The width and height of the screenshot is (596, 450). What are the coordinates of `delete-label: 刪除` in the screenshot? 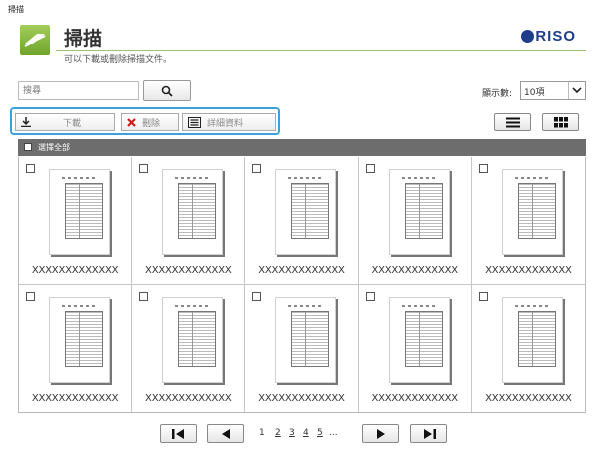 It's located at (151, 123).